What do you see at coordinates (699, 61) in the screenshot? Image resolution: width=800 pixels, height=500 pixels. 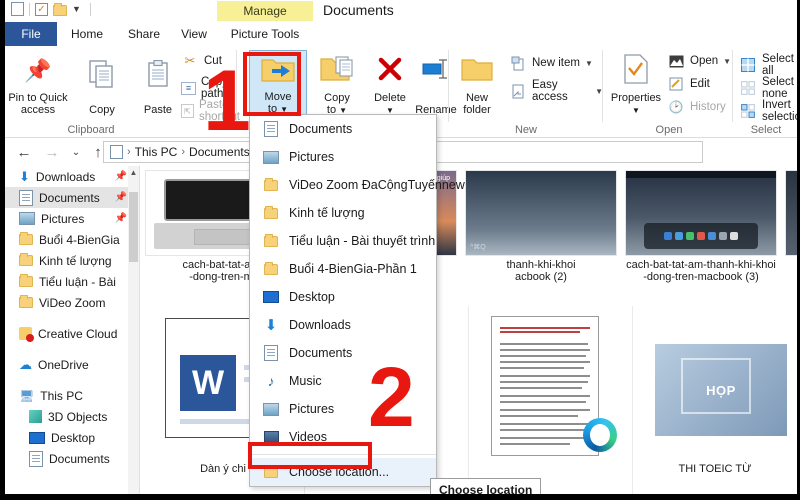 I see `open-button: Open ▼` at bounding box center [699, 61].